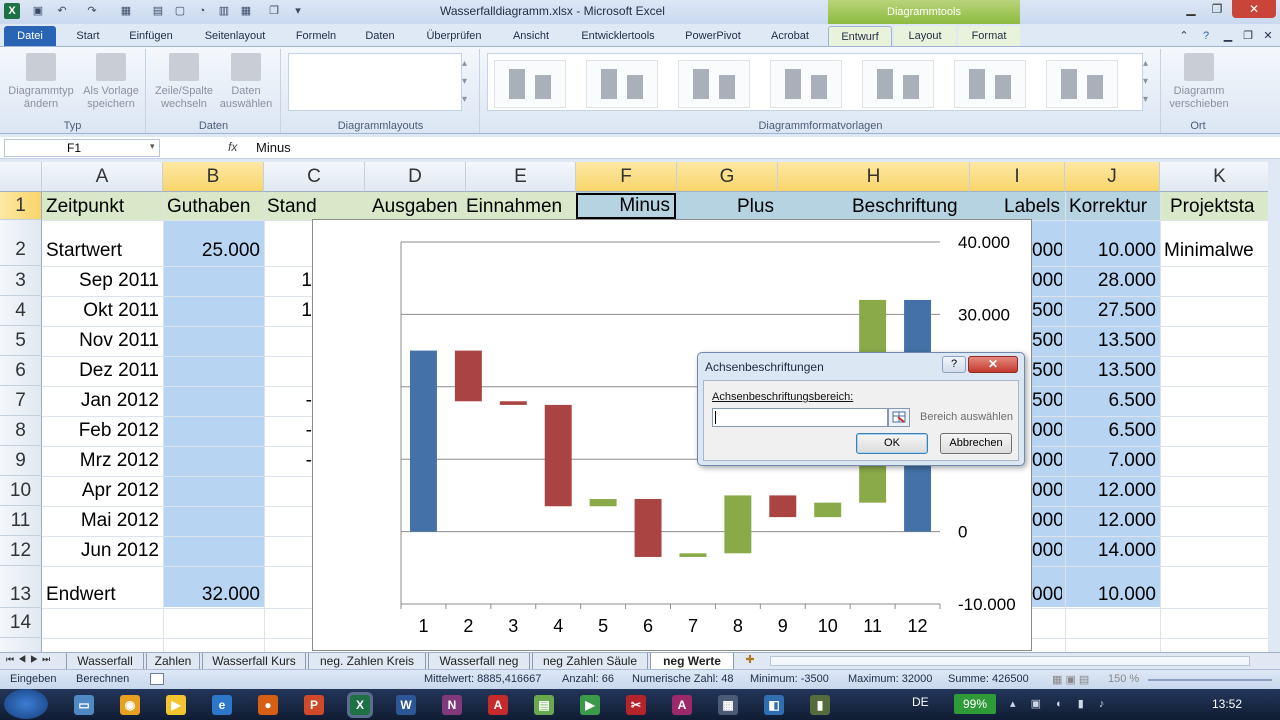 This screenshot has width=1280, height=720. I want to click on column-header-c: C, so click(314, 177).